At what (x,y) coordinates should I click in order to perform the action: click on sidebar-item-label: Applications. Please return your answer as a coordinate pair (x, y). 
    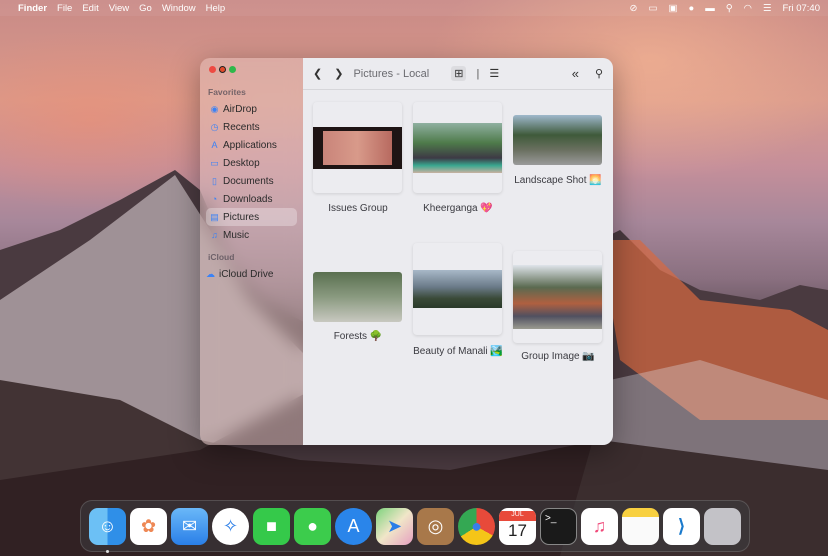
    Looking at the image, I should click on (250, 145).